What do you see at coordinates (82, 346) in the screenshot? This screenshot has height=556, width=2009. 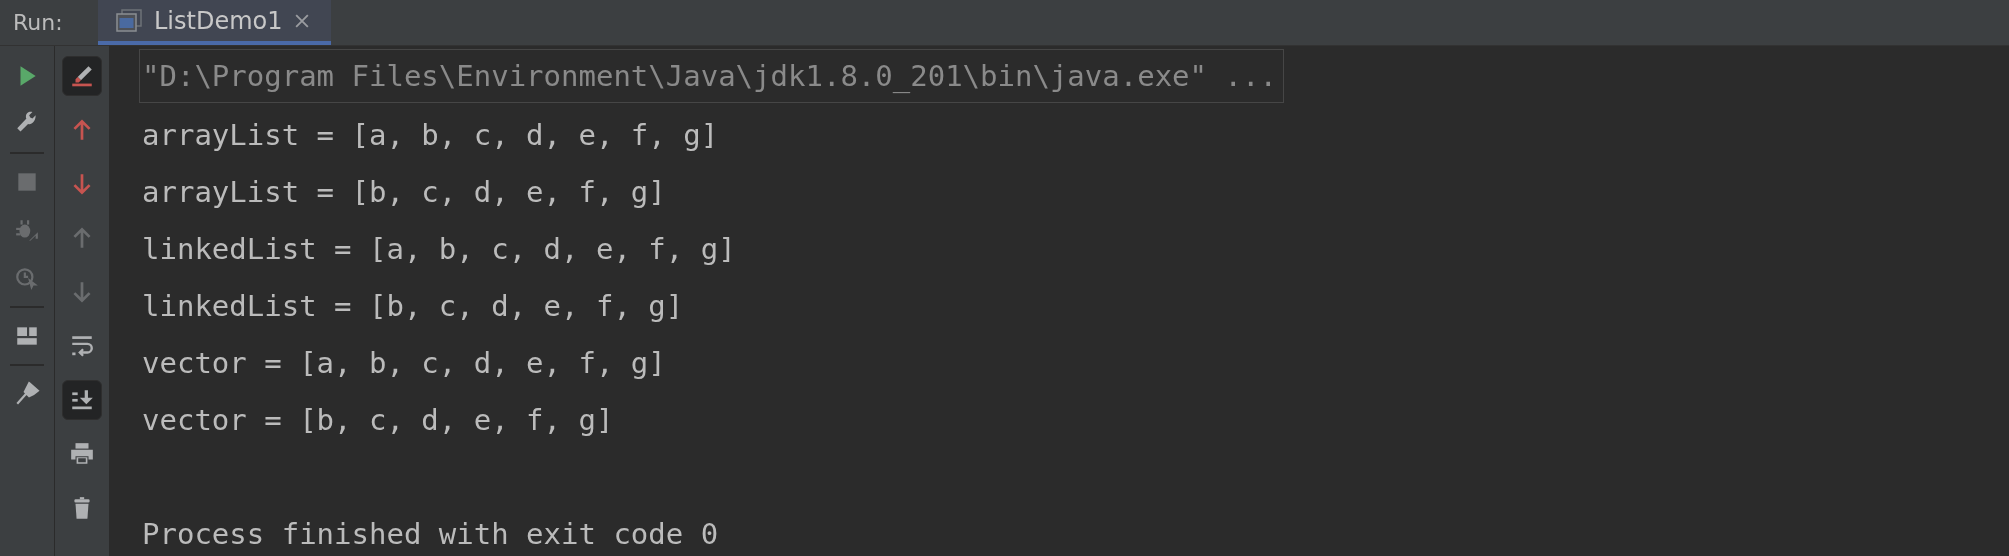 I see `soft-wrap-icon` at bounding box center [82, 346].